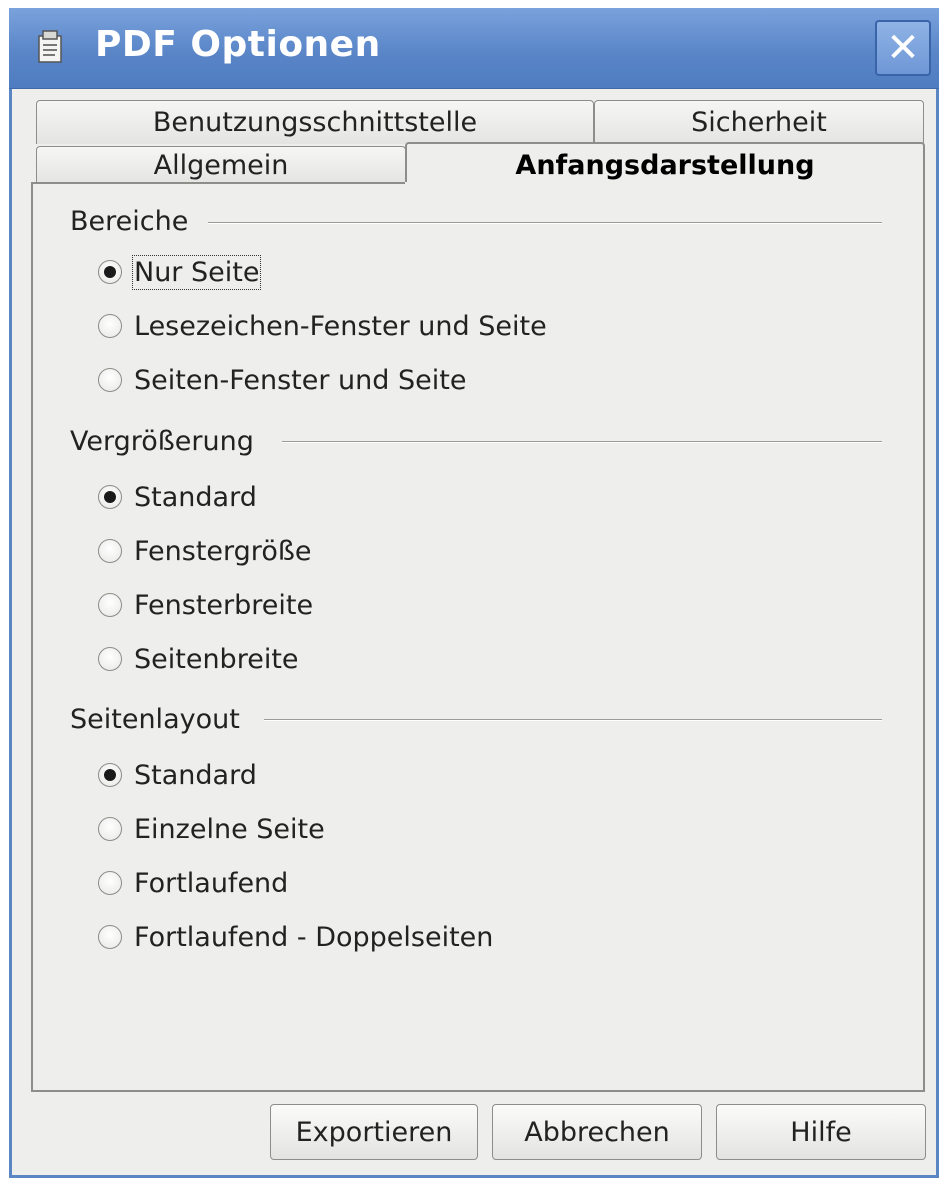  I want to click on radio-label: Fortlaufend, so click(211, 883).